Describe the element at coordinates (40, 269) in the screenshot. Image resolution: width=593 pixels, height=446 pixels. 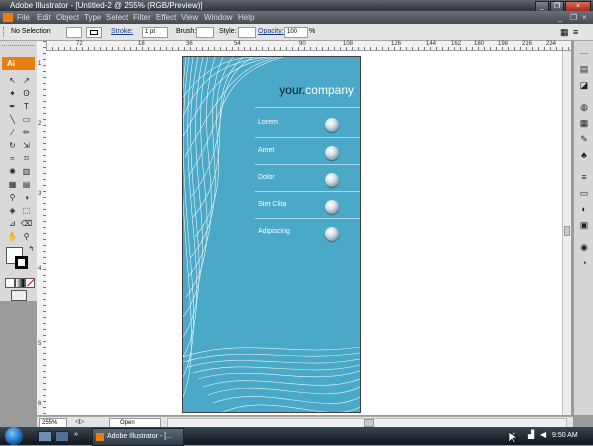
I see `ruler-label: 4` at that location.